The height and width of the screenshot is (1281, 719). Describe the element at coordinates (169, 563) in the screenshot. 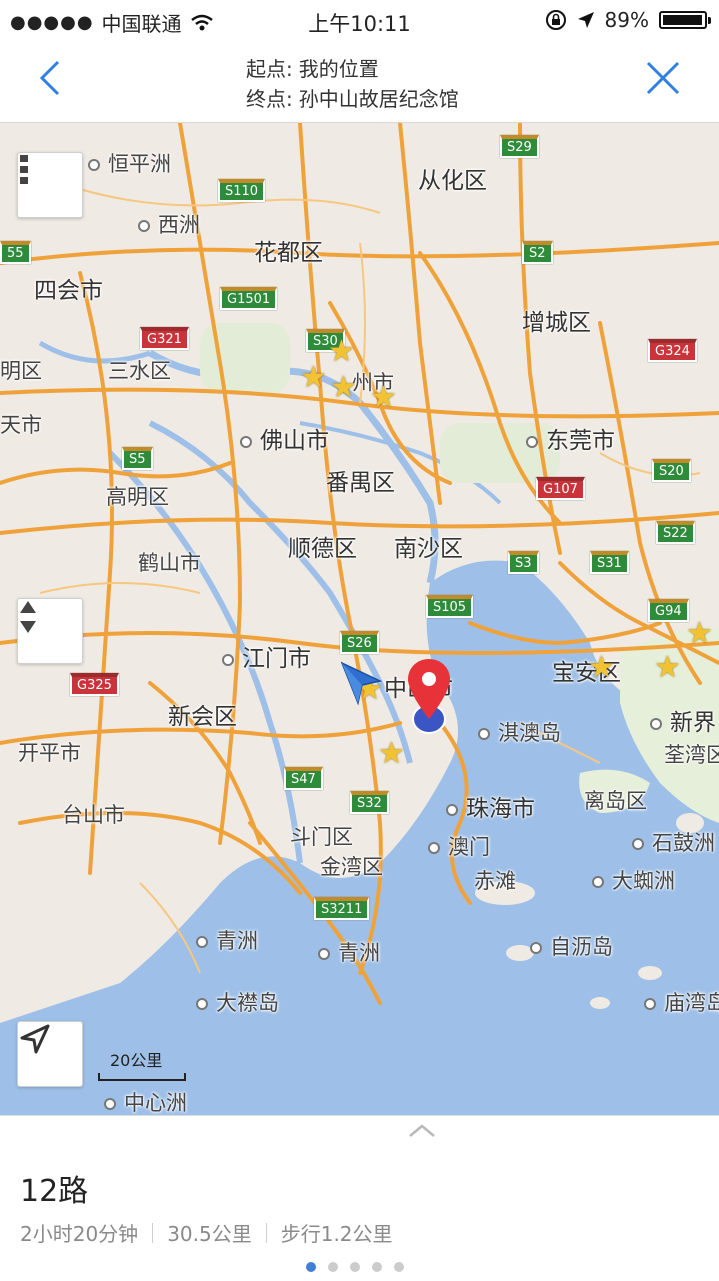

I see `place-label: 鹤山市` at that location.